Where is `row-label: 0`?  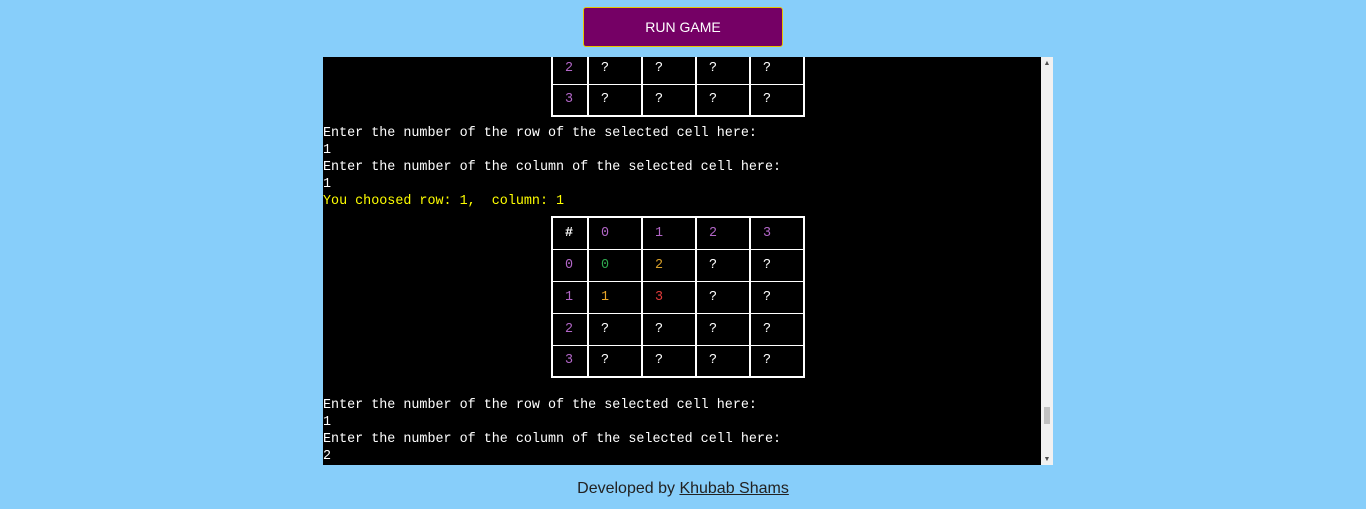 row-label: 0 is located at coordinates (570, 265).